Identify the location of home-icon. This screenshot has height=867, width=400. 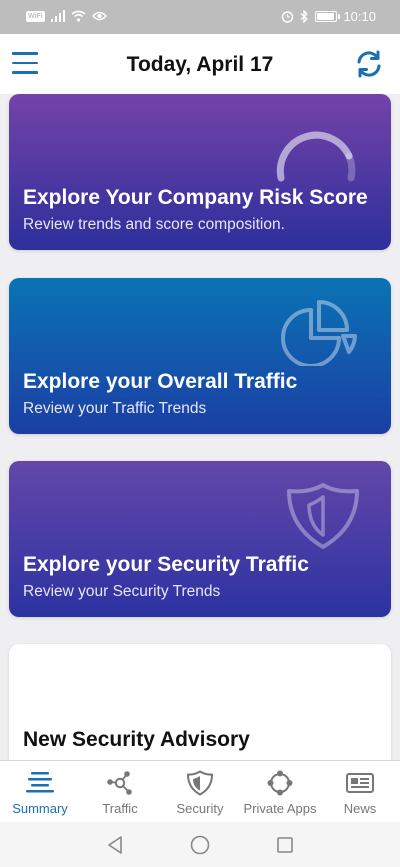
(200, 845).